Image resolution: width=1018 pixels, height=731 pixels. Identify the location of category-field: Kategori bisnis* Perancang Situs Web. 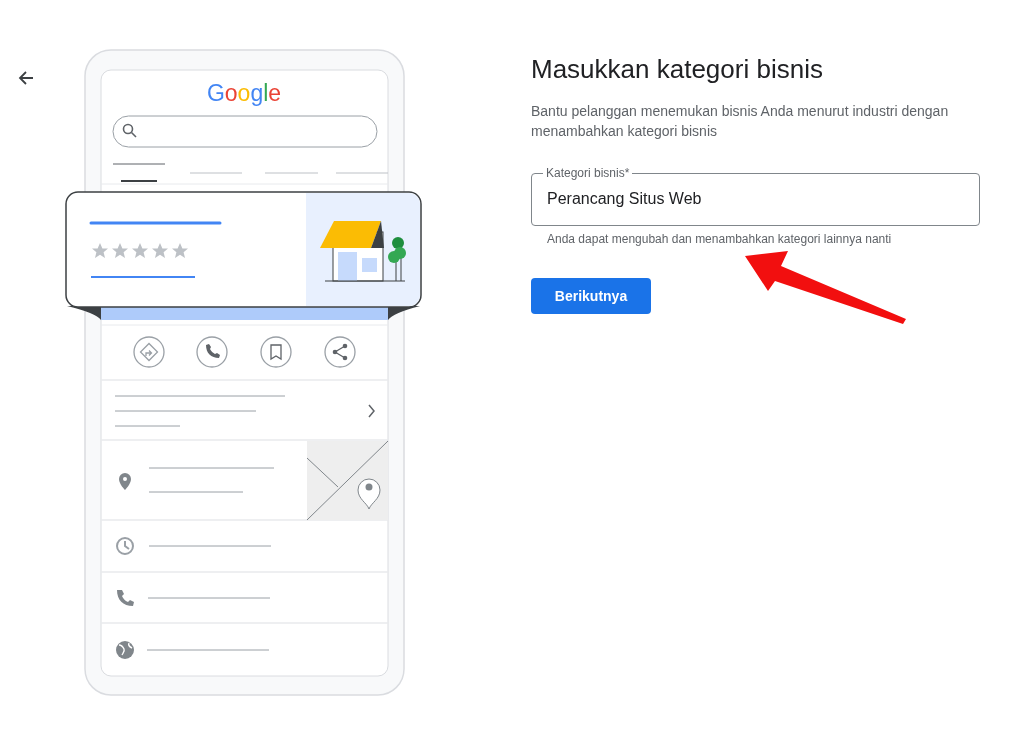
(755, 196).